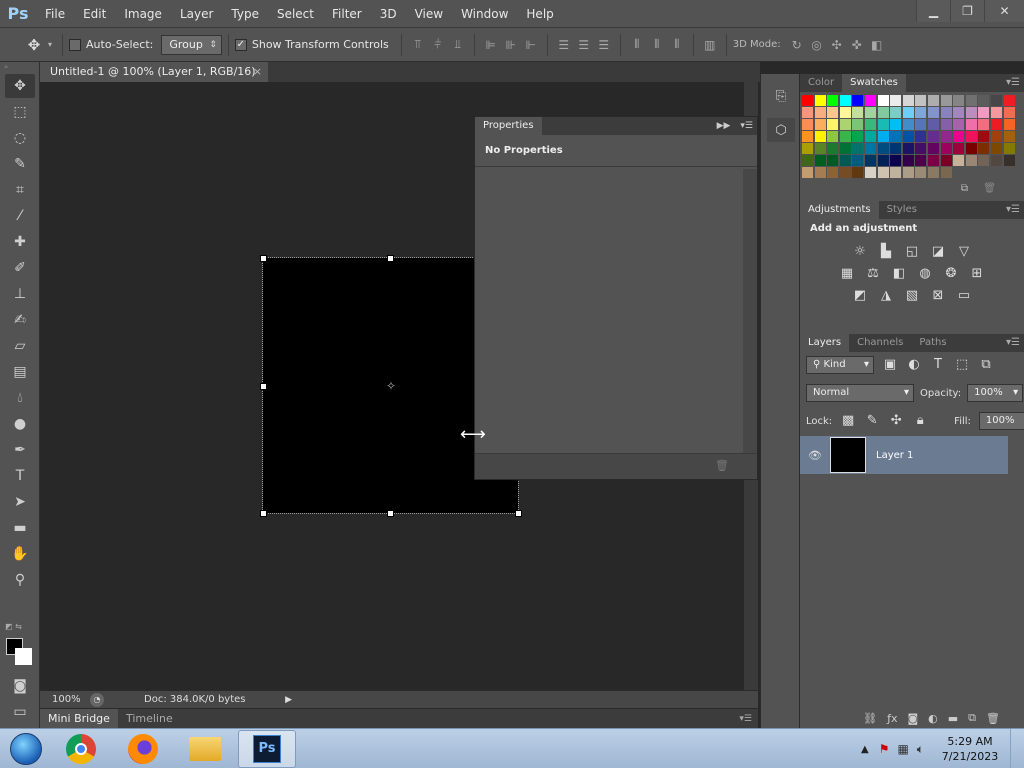 The width and height of the screenshot is (1024, 768). What do you see at coordinates (191, 44) in the screenshot?
I see `auto-select-dropdown: Group` at bounding box center [191, 44].